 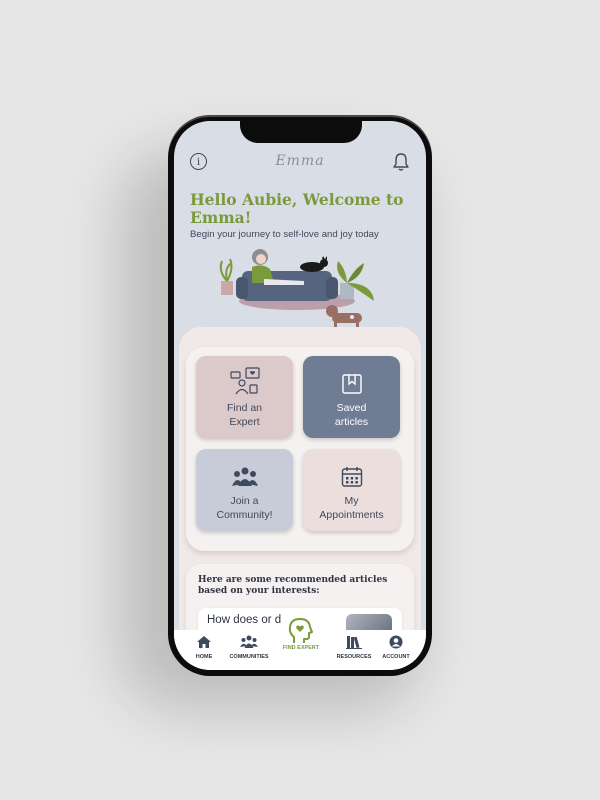 What do you see at coordinates (351, 490) in the screenshot?
I see `my-appointments-tile: My Appointments` at bounding box center [351, 490].